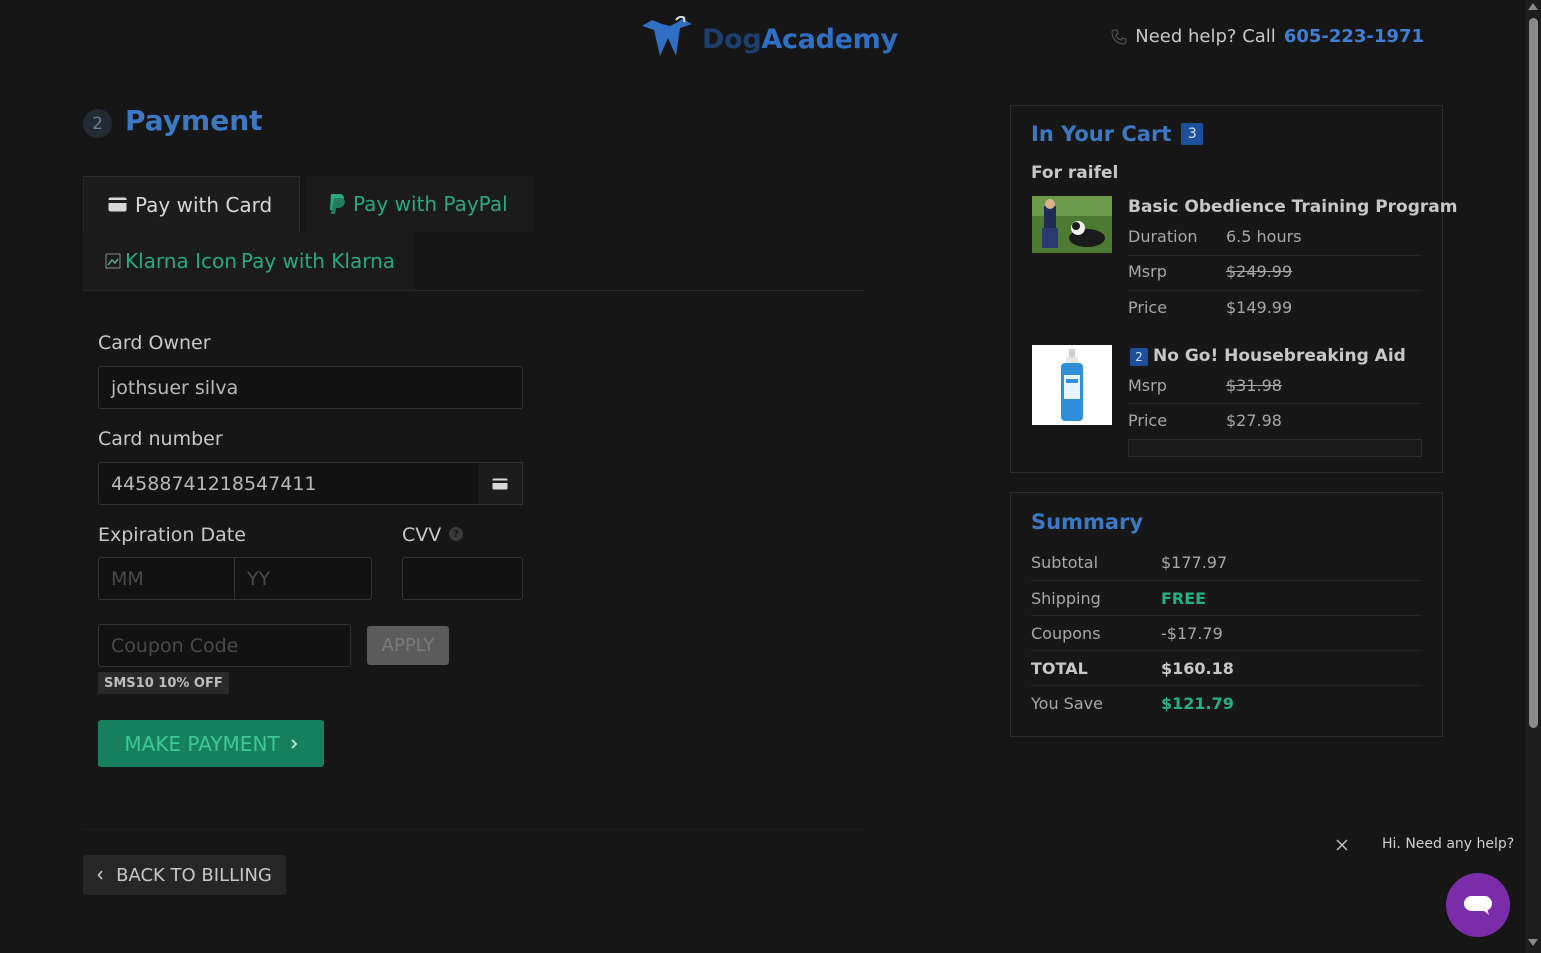 This screenshot has width=1541, height=953. Describe the element at coordinates (1072, 385) in the screenshot. I see `product-image-no-go` at that location.